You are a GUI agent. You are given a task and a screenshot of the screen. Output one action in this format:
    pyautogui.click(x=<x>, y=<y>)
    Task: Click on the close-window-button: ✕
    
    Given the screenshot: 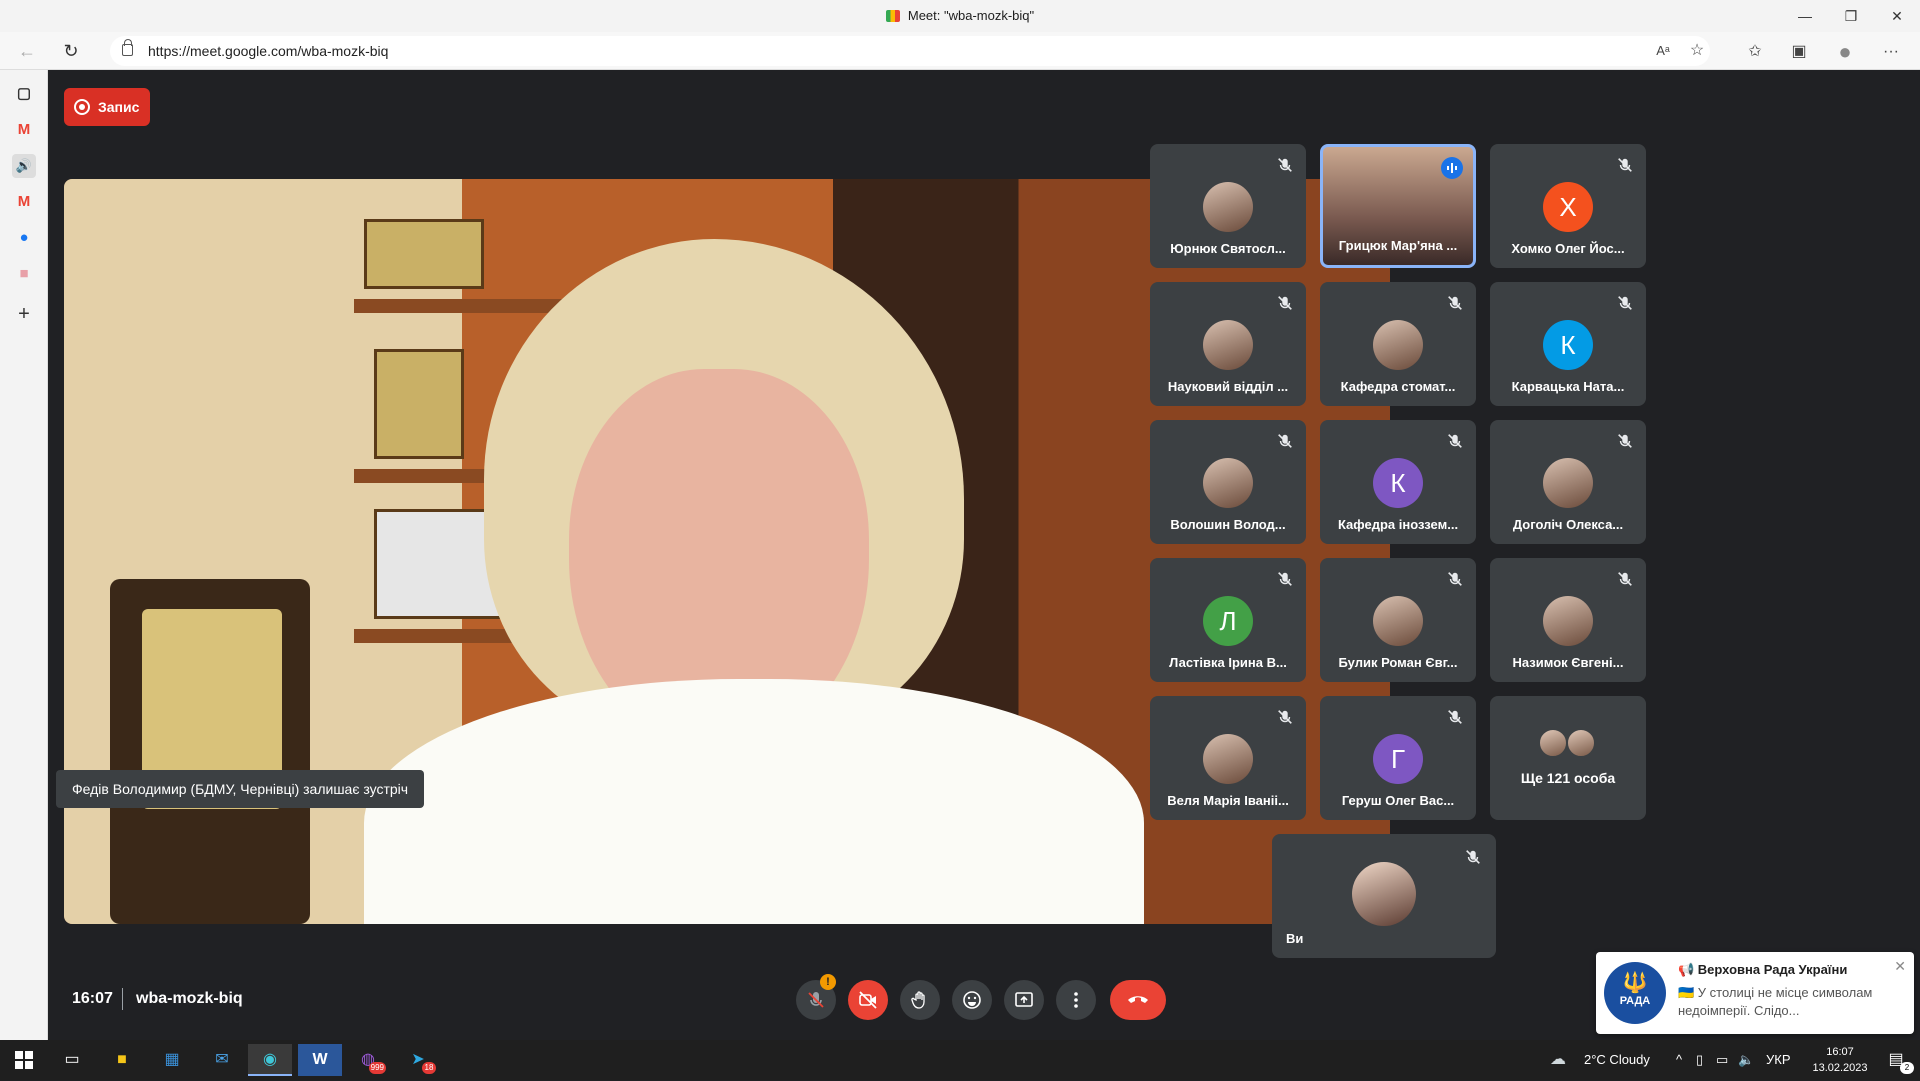 What is the action you would take?
    pyautogui.click(x=1897, y=16)
    